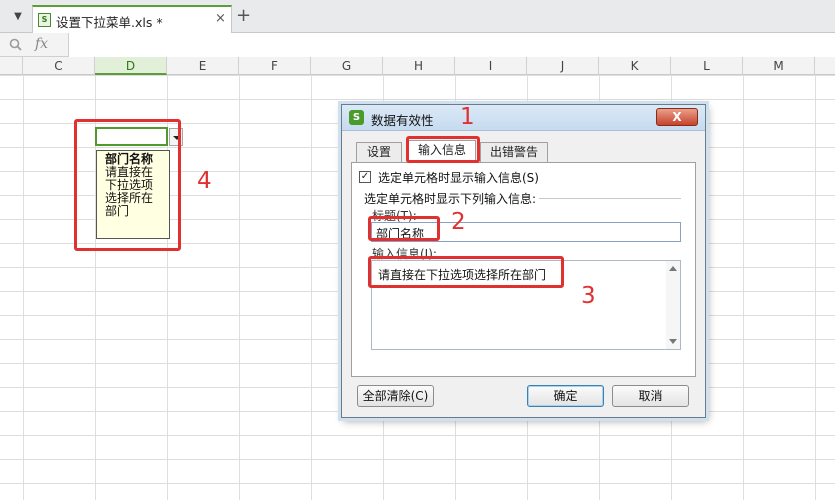 The width and height of the screenshot is (835, 500). I want to click on app-logo-icon: S, so click(356, 117).